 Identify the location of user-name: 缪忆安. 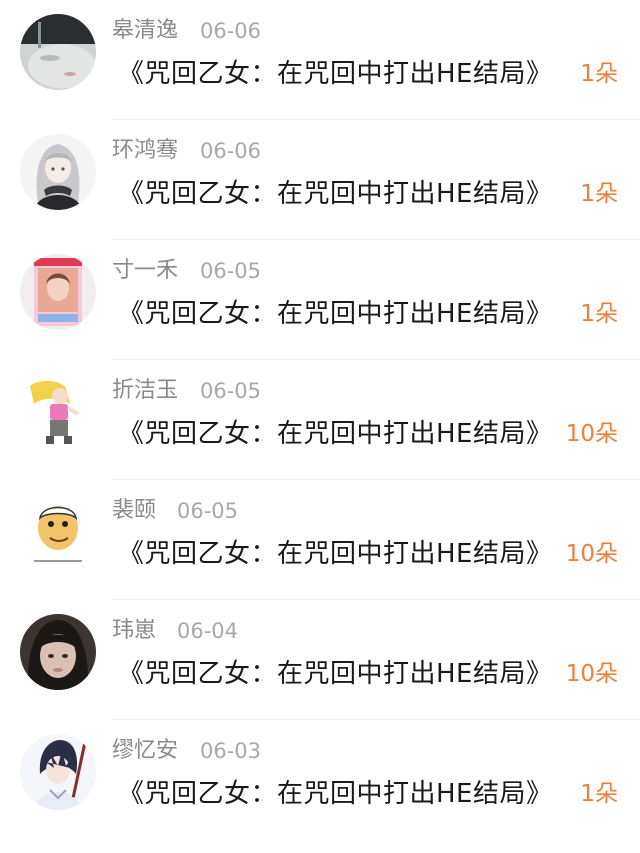
(145, 751).